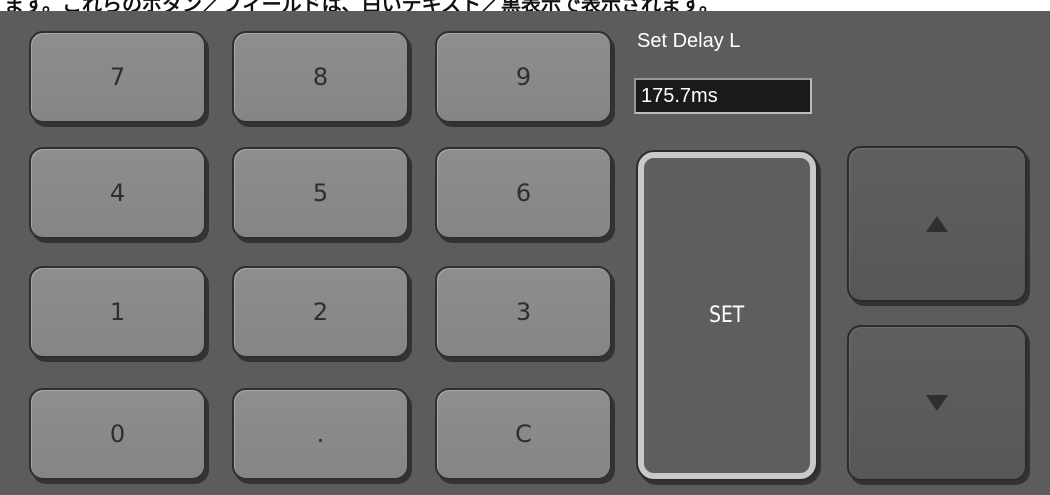  I want to click on key-9-label: 9, so click(523, 77).